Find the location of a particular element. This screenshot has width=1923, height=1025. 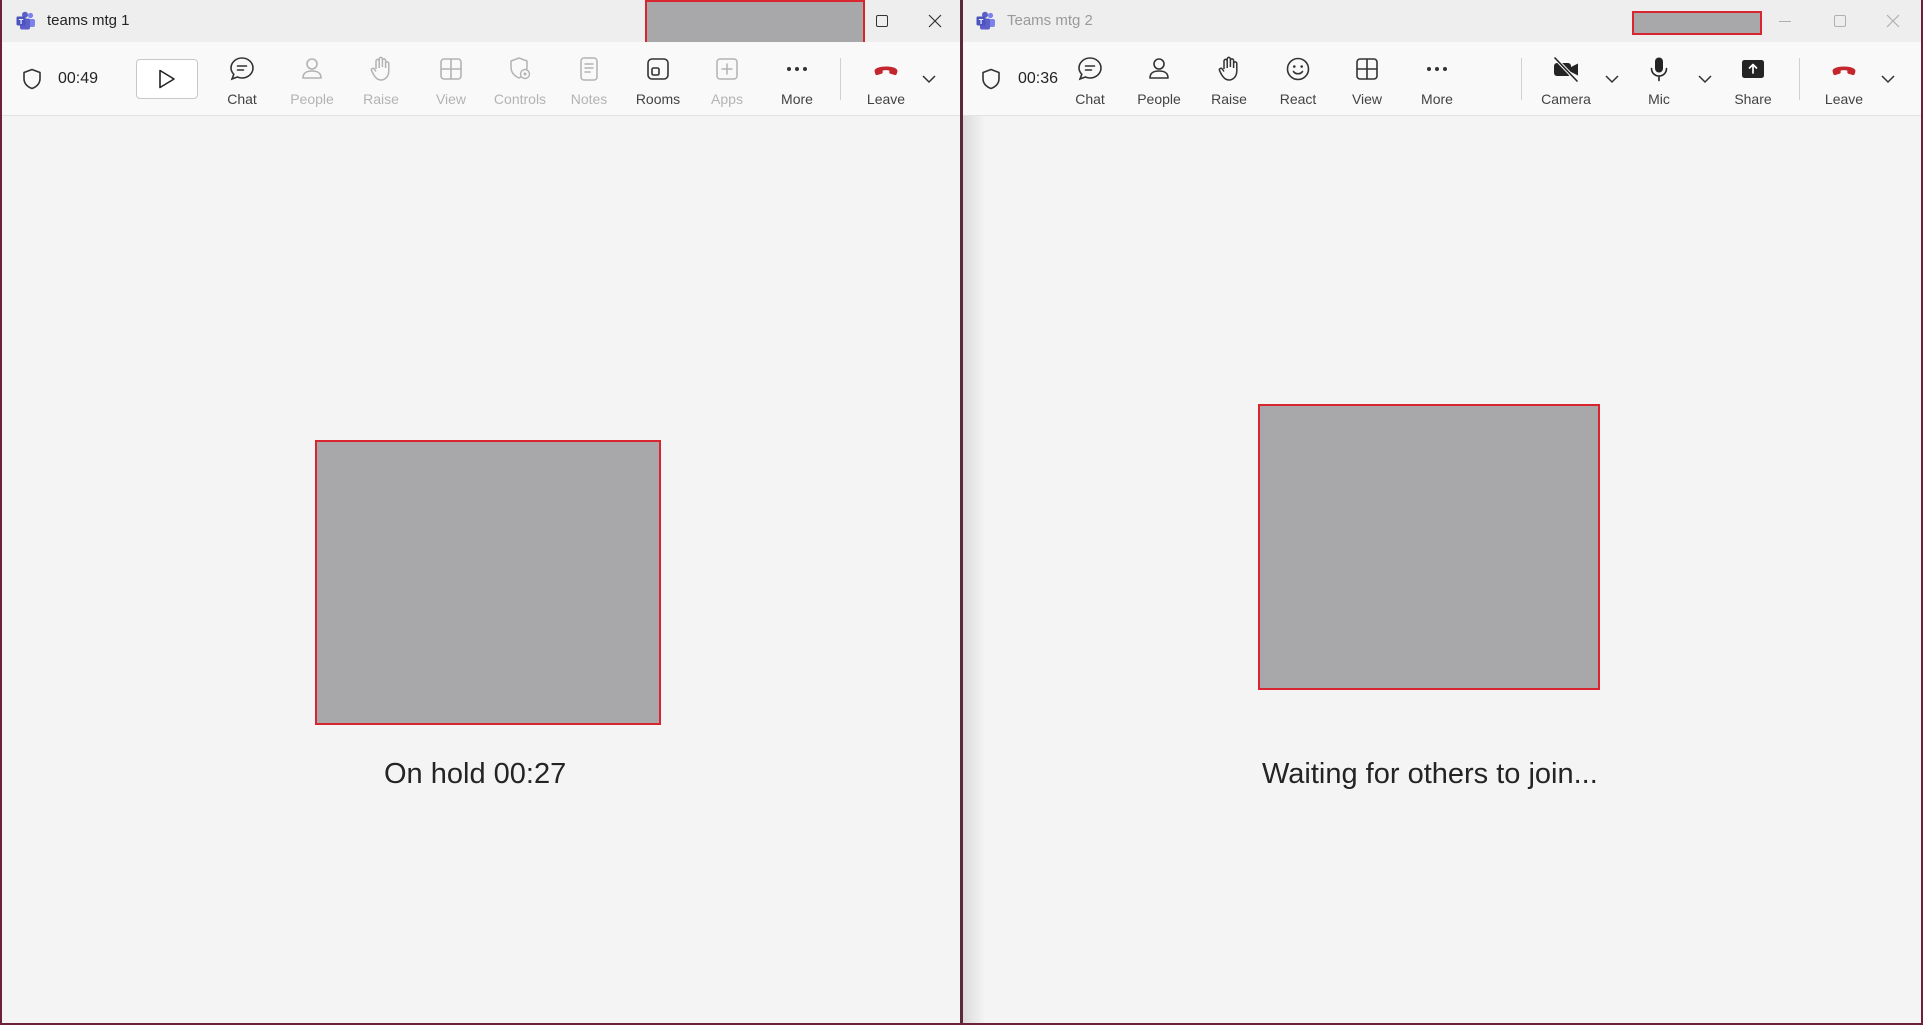

camera-button: Camera is located at coordinates (1566, 79).